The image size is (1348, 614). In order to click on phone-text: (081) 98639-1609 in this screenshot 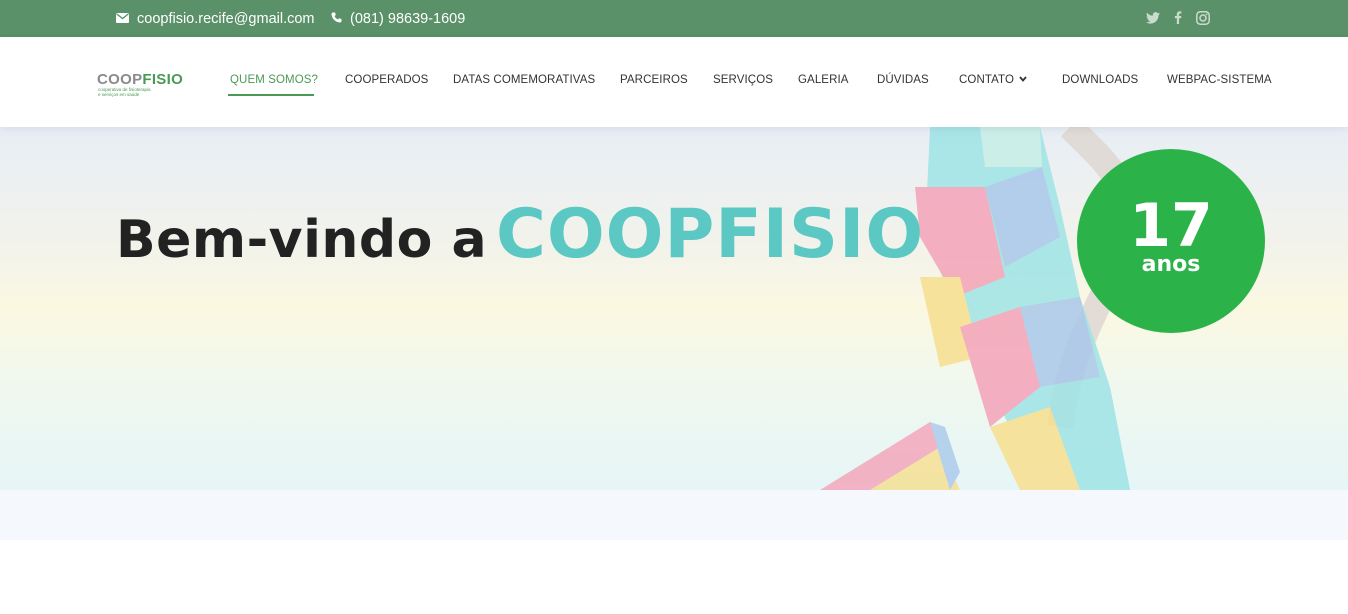, I will do `click(408, 18)`.